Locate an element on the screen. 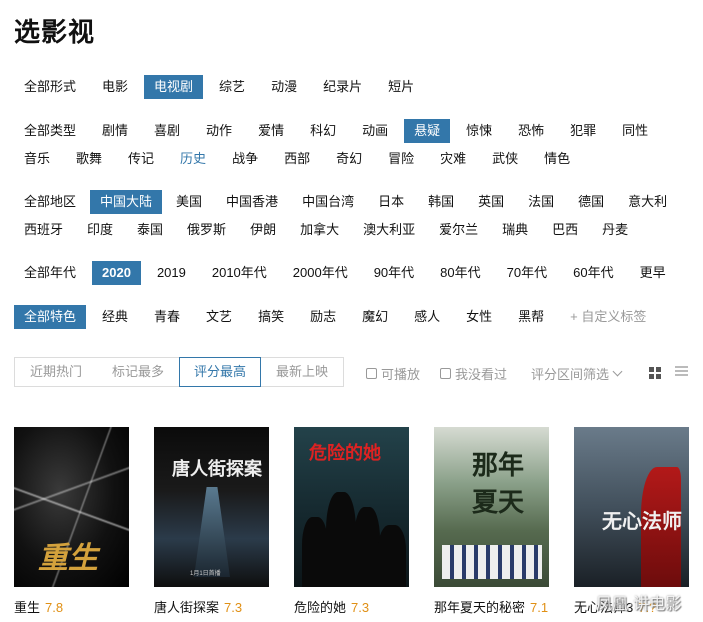 This screenshot has height=622, width=703. add-custom-tag-button: + 自定义标签 is located at coordinates (608, 317).